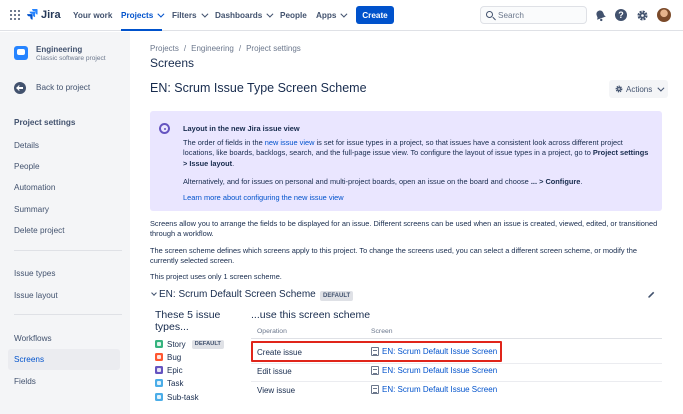 The height and width of the screenshot is (414, 683). What do you see at coordinates (239, 15) in the screenshot?
I see `nav-label: Dashboards` at bounding box center [239, 15].